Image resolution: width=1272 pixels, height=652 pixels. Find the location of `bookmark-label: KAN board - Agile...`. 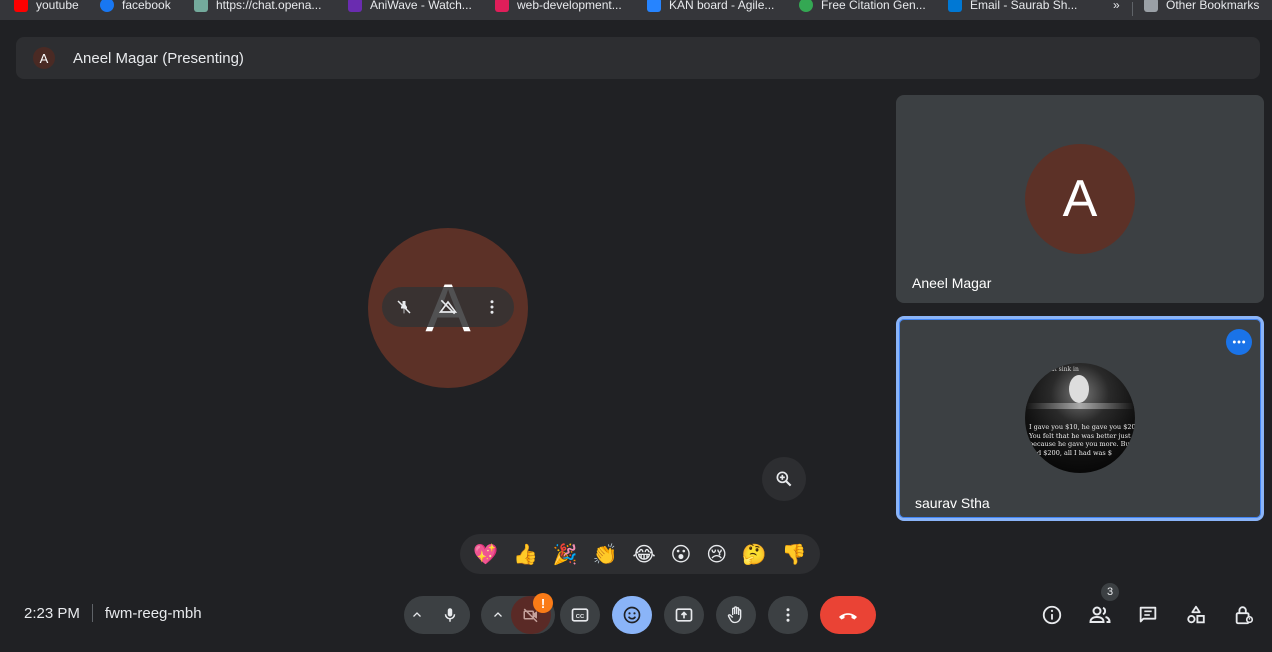

bookmark-label: KAN board - Agile... is located at coordinates (722, 6).